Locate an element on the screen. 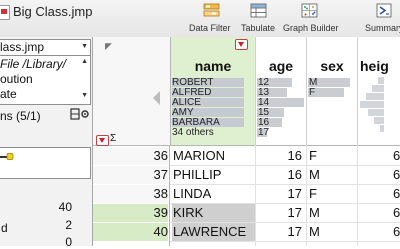  rows-count-label: d is located at coordinates (4, 228).